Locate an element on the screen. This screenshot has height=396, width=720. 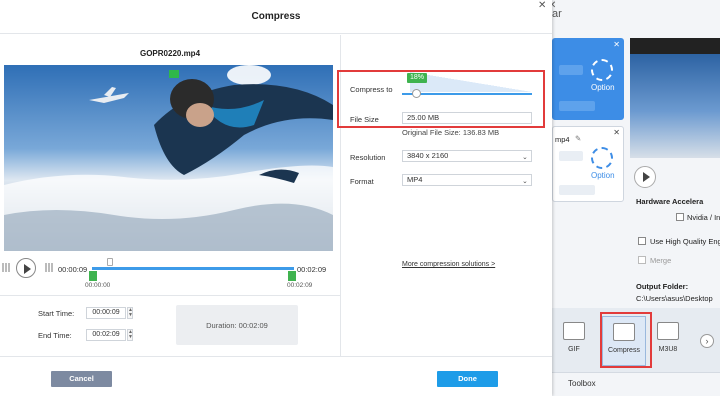
end-time: 00:02:09 is located at coordinates (312, 269).